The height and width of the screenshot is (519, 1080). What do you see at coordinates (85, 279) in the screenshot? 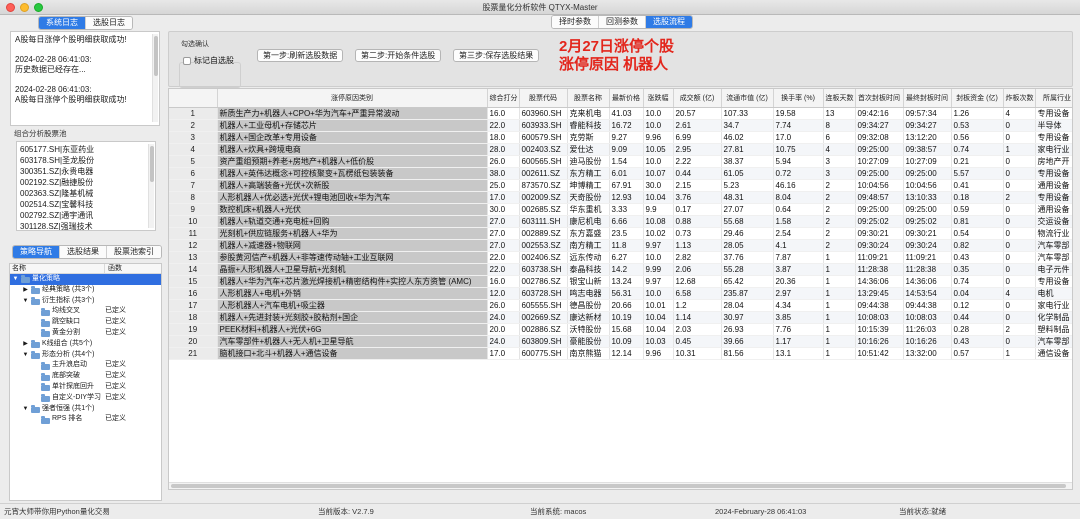
I see `tree-node: ▼ 量化策略` at bounding box center [85, 279].